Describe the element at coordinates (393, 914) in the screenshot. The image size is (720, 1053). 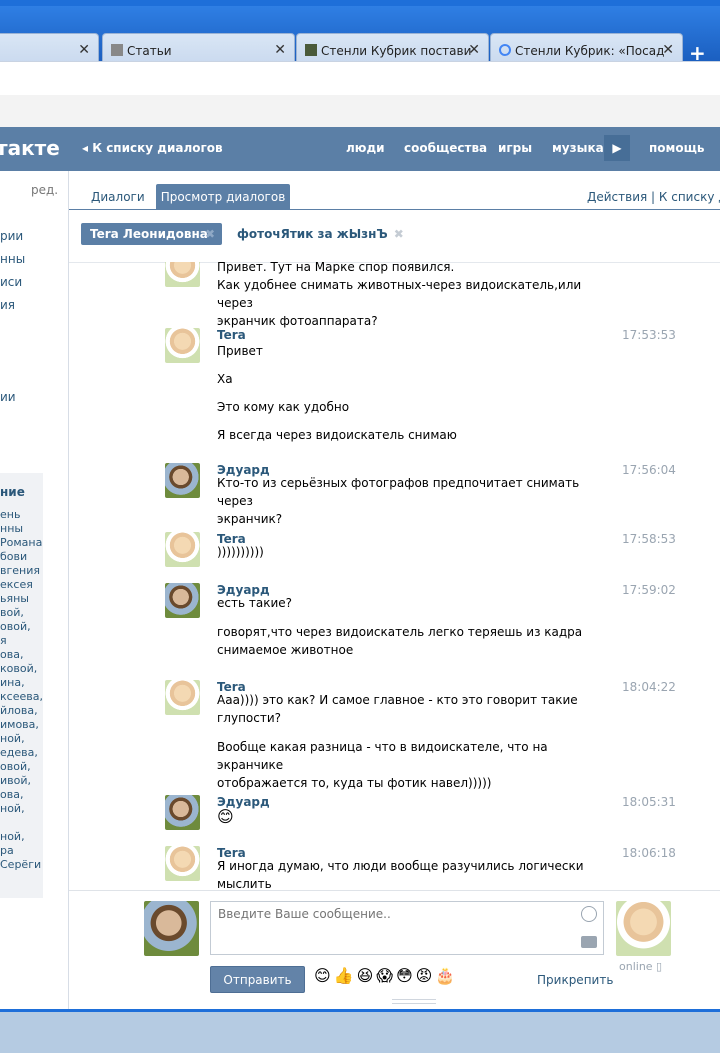
I see `message-field` at that location.